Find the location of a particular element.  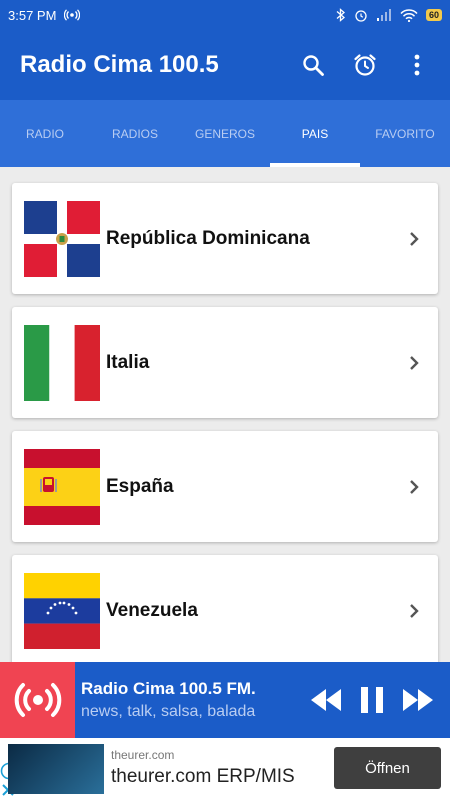

fast-forward-icon is located at coordinates (418, 700).